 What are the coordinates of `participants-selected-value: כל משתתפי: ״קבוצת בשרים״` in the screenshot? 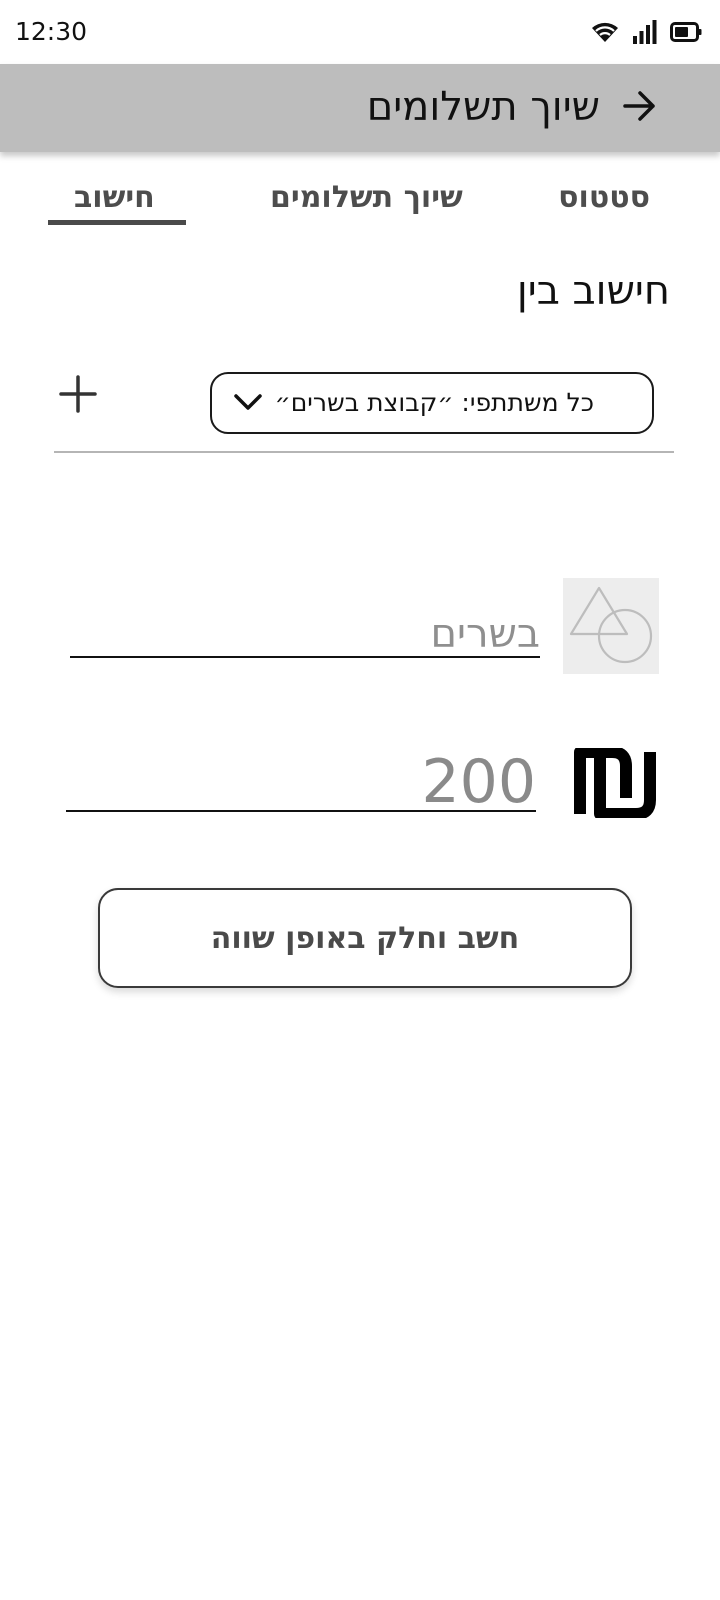 It's located at (434, 402).